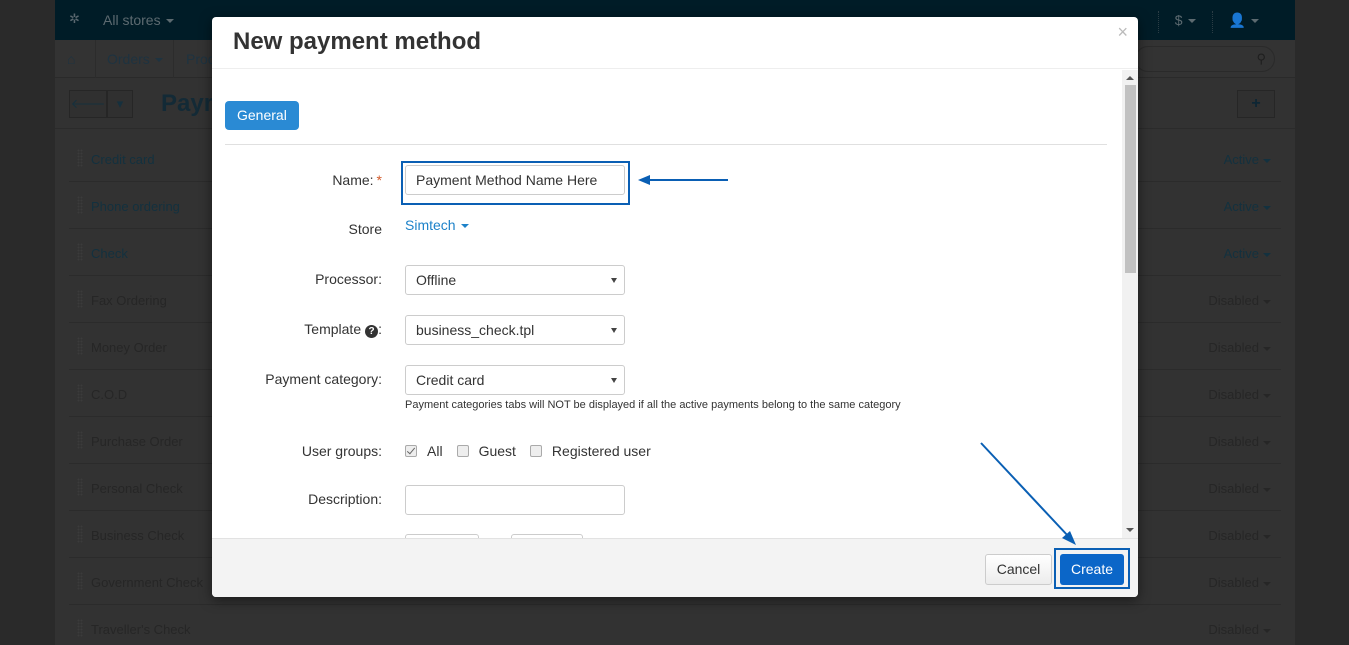 The width and height of the screenshot is (1349, 645). I want to click on search-input: ⚲, so click(1205, 59).